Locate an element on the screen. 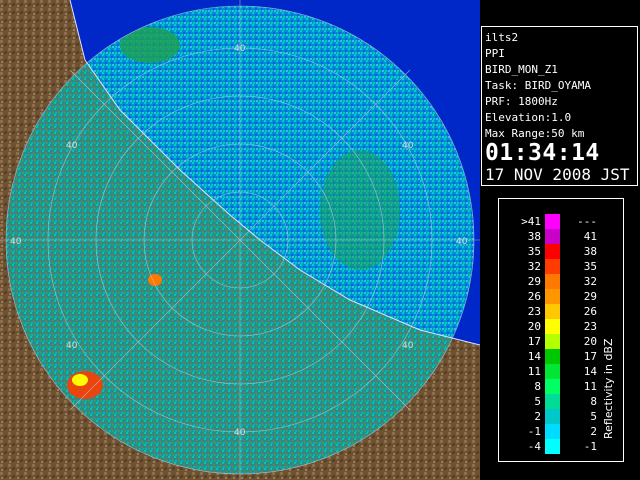 The image size is (640, 480). legend-low-value: 38 is located at coordinates (534, 236).